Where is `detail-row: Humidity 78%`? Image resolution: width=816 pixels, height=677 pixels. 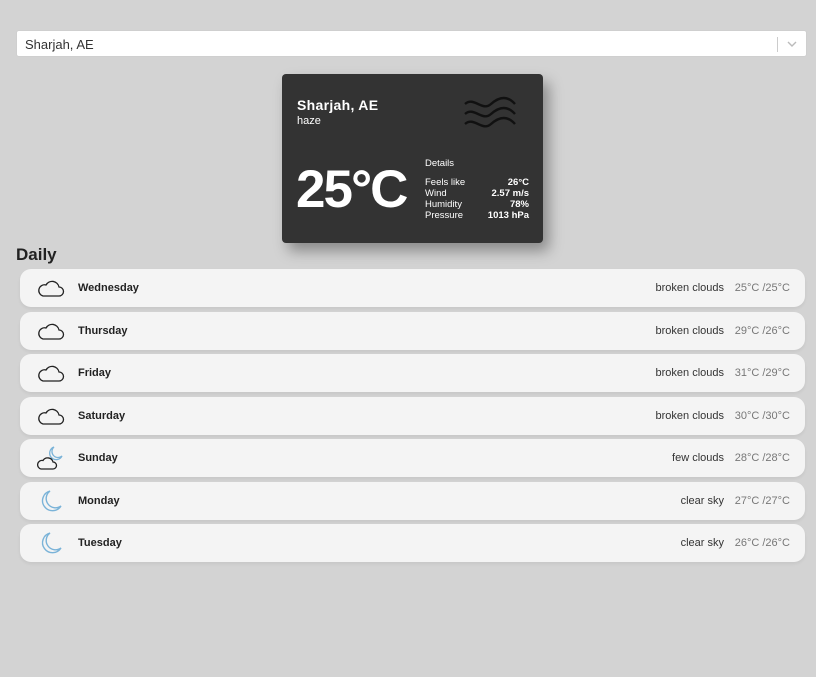
detail-row: Humidity 78% is located at coordinates (477, 204).